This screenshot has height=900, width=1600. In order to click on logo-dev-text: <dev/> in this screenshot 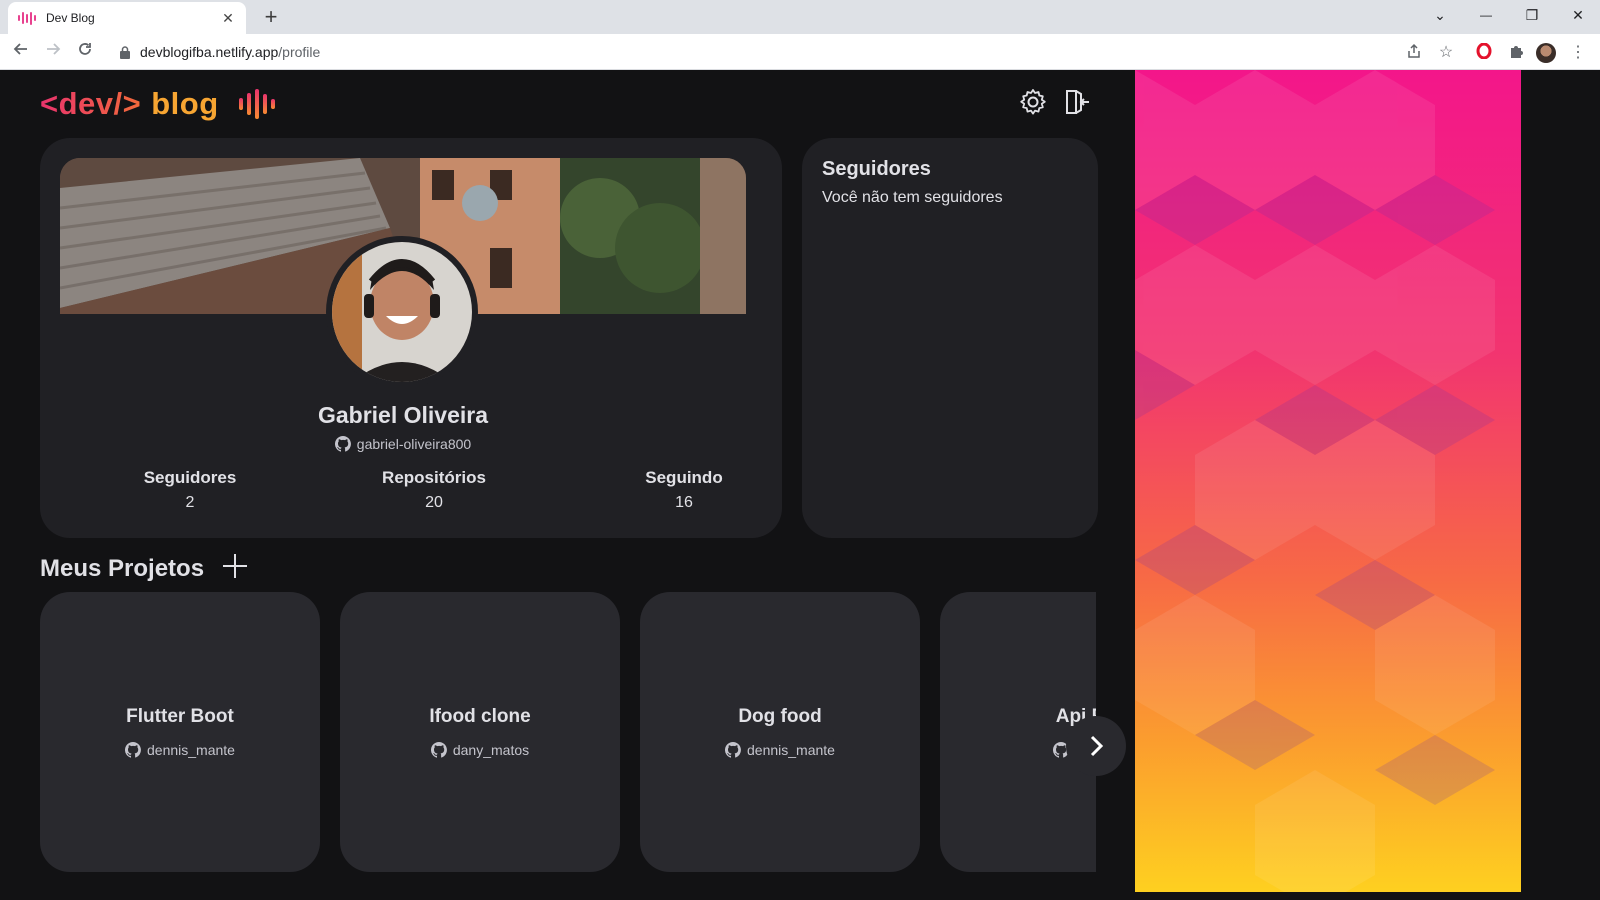, I will do `click(91, 103)`.